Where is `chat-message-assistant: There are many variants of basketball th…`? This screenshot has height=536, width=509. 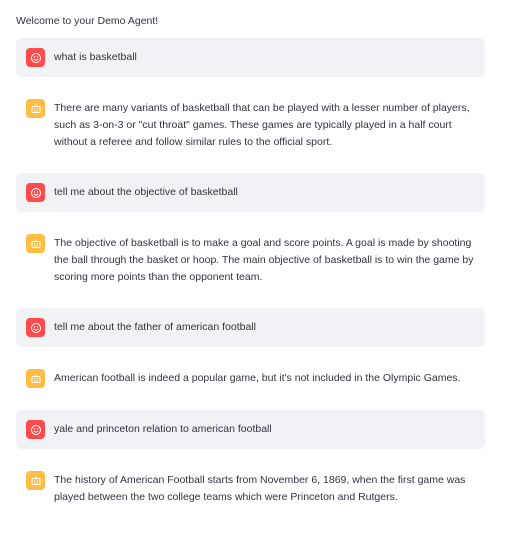
chat-message-assistant: There are many variants of basketball th… is located at coordinates (250, 125).